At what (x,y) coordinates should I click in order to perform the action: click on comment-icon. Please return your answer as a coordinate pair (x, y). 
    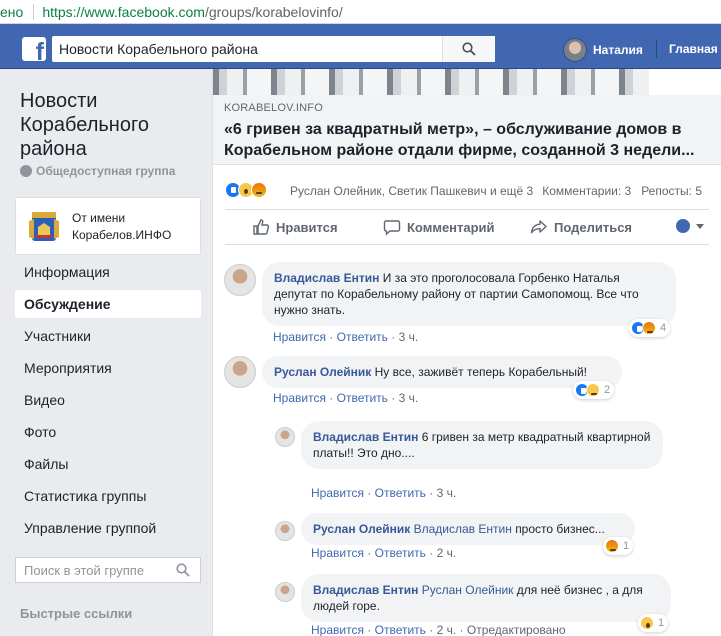
    Looking at the image, I should click on (392, 228).